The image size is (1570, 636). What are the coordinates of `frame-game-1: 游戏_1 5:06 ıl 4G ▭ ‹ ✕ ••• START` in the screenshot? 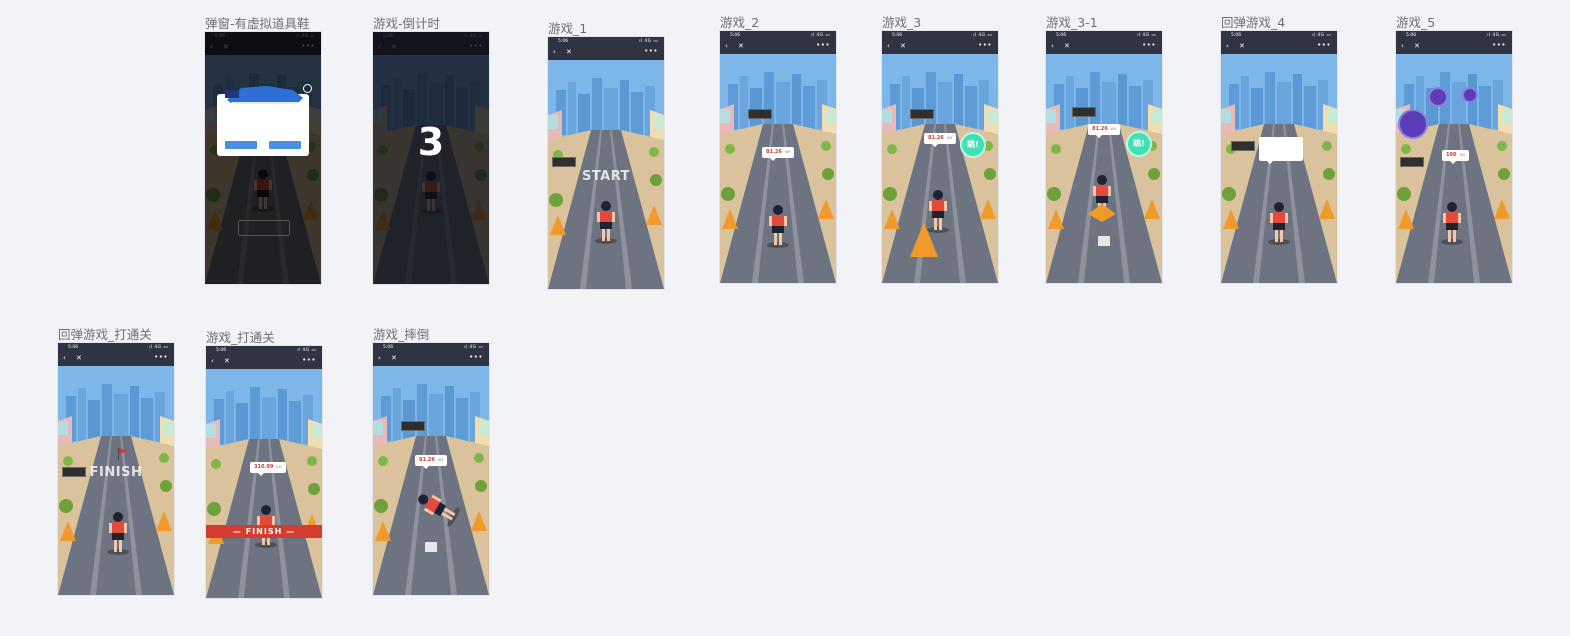 It's located at (606, 155).